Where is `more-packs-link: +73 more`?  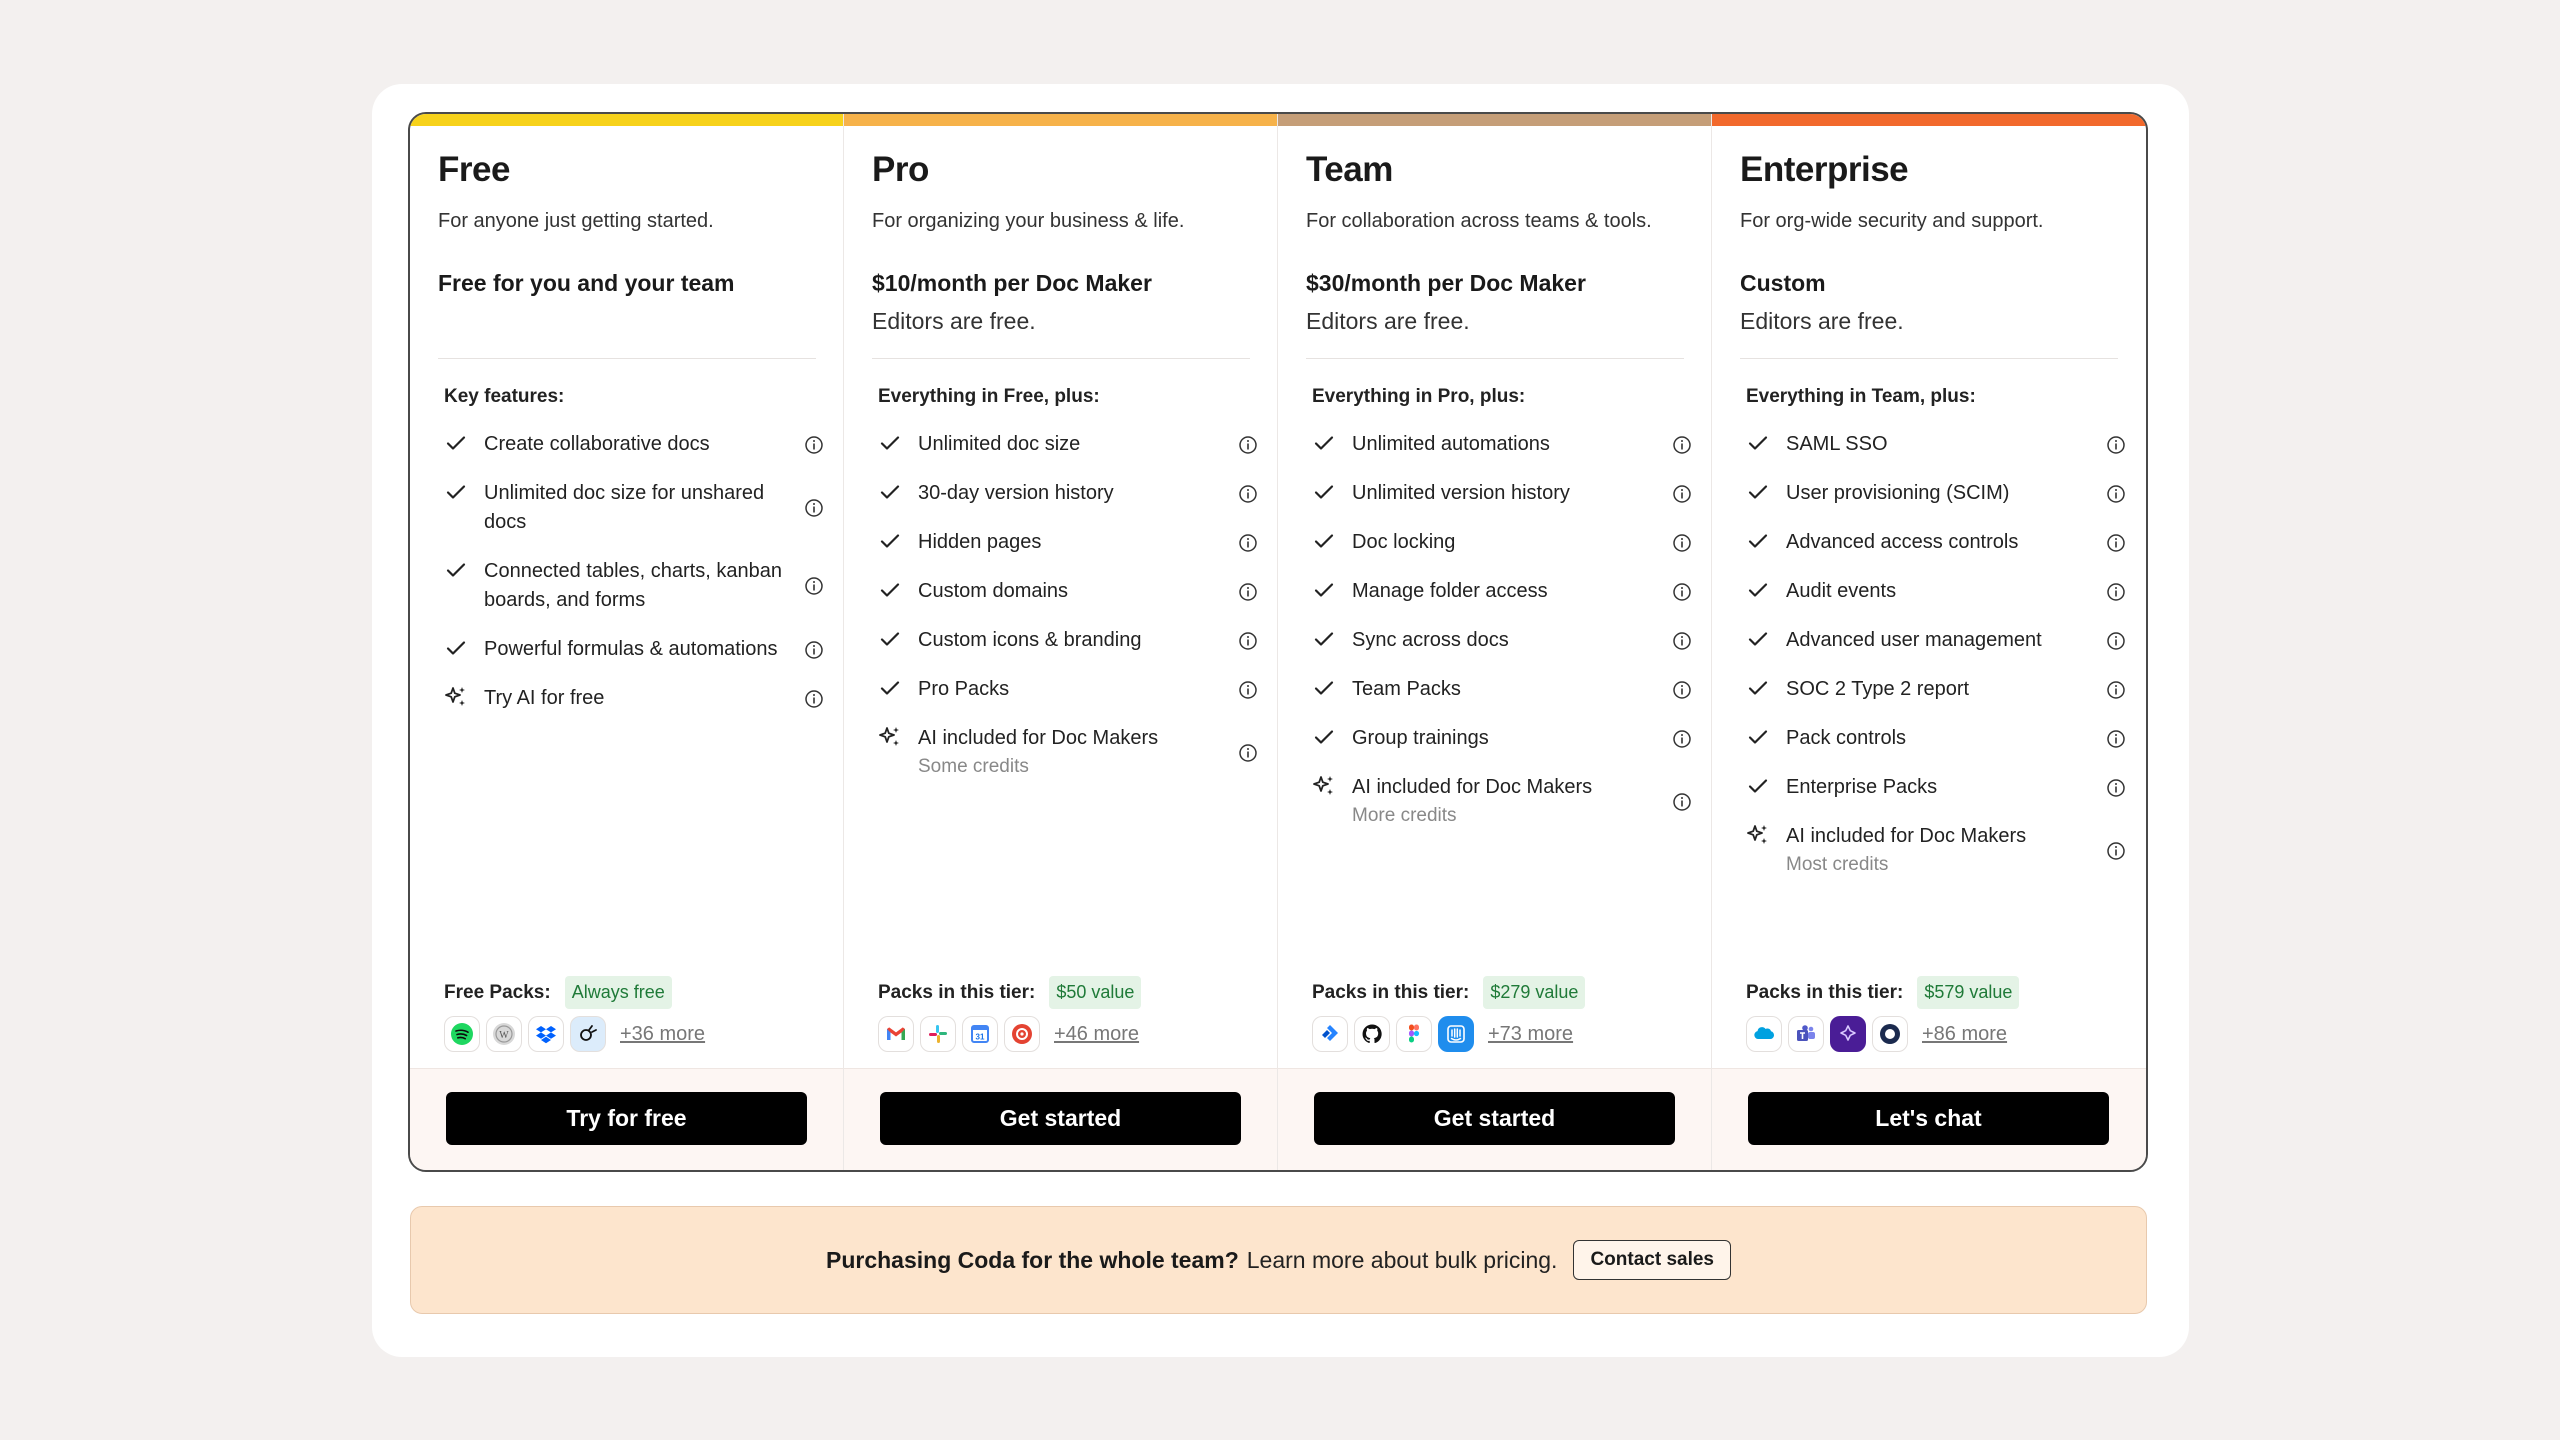
more-packs-link: +73 more is located at coordinates (1530, 1034).